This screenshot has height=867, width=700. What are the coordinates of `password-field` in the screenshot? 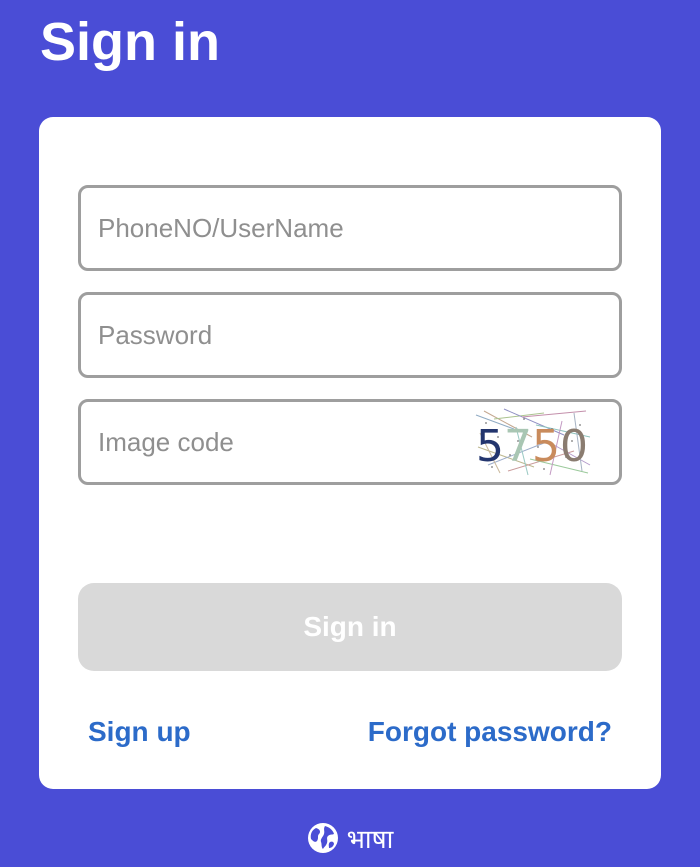 It's located at (350, 335).